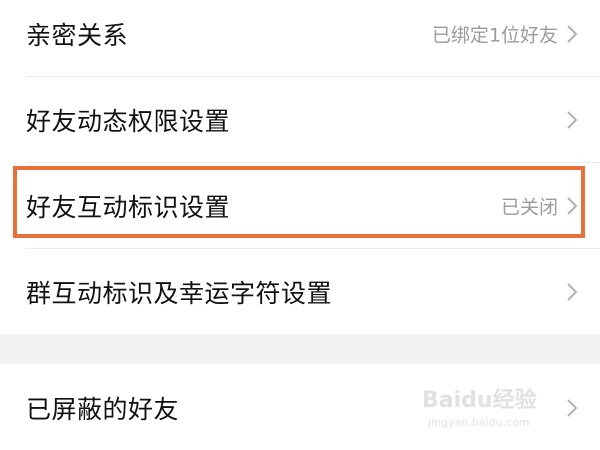 The height and width of the screenshot is (450, 600). I want to click on row-value: 已绑定1位好友, so click(494, 35).